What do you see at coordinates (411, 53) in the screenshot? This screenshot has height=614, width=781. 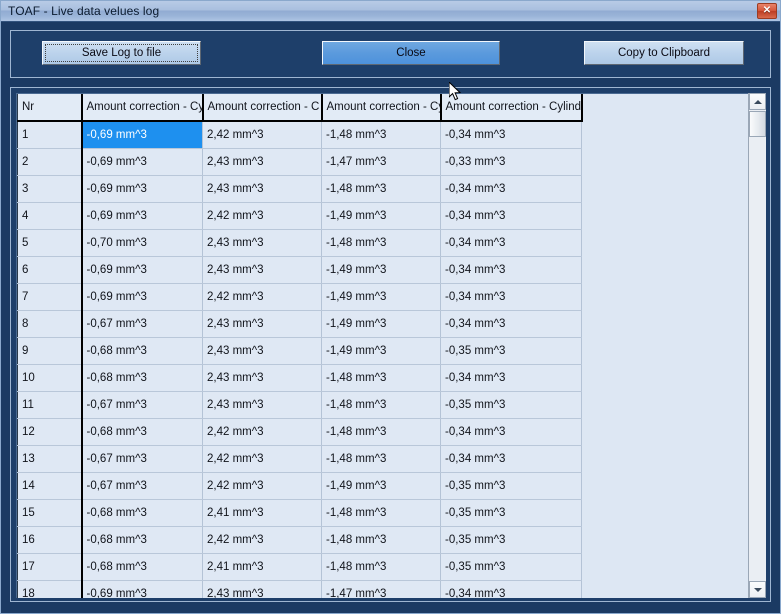 I see `close-button: Close` at bounding box center [411, 53].